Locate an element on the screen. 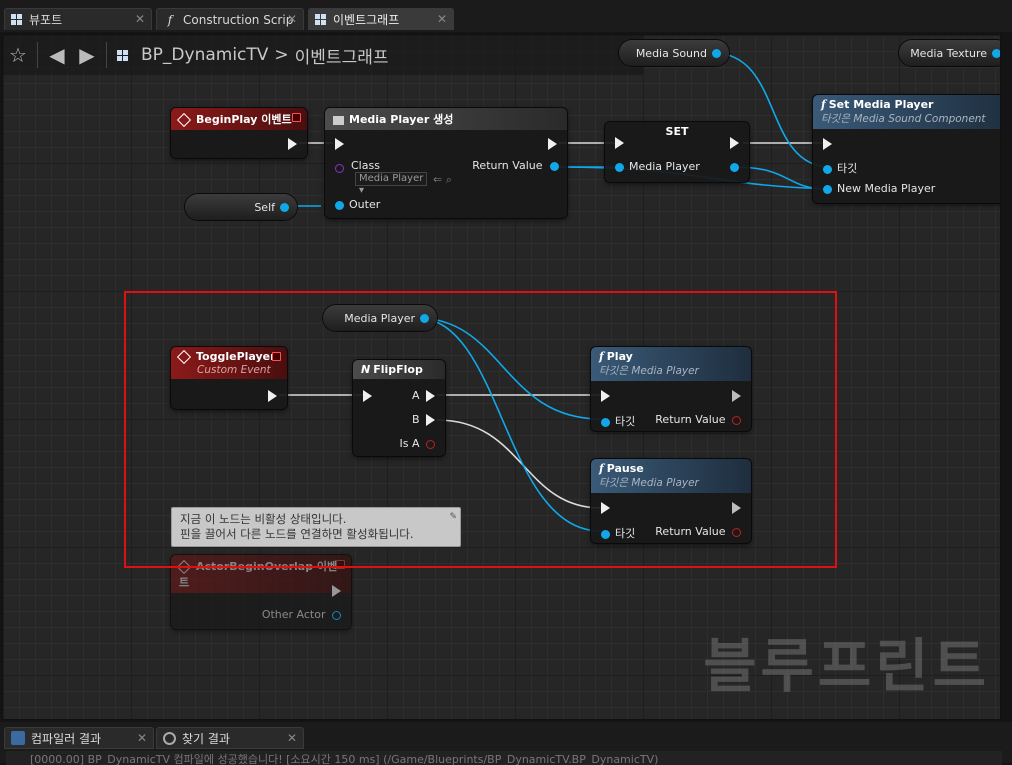 The image size is (1012, 765). other-actor-pin: Other Actor is located at coordinates (301, 614).